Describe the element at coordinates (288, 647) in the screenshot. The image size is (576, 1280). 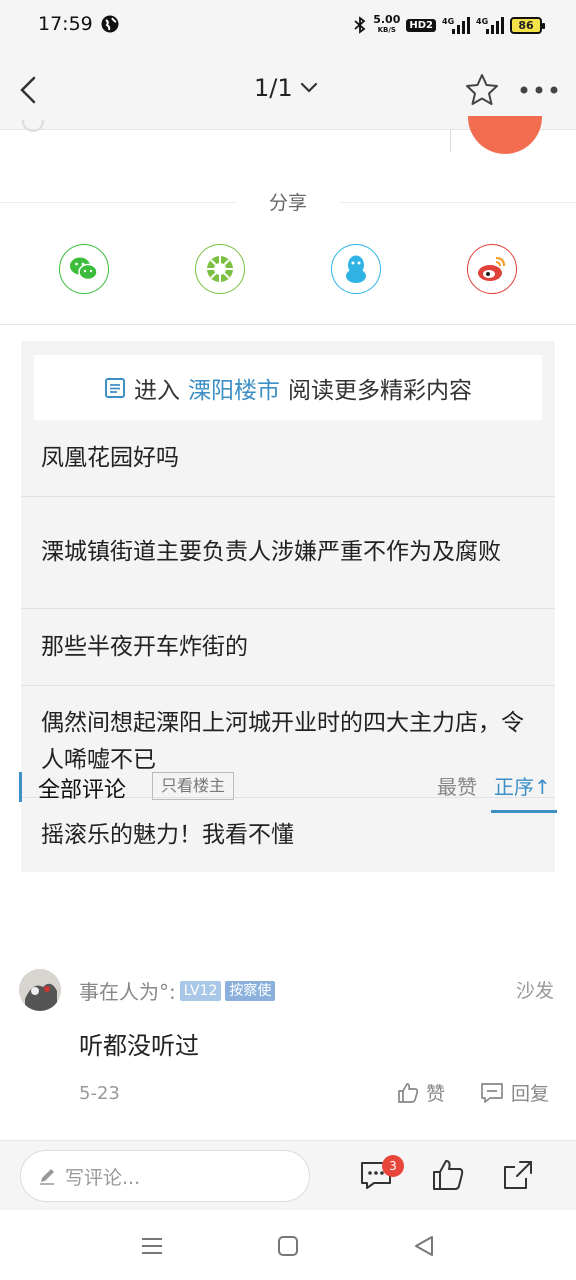
I see `related-post-item: 那些半夜开车炸街的` at that location.